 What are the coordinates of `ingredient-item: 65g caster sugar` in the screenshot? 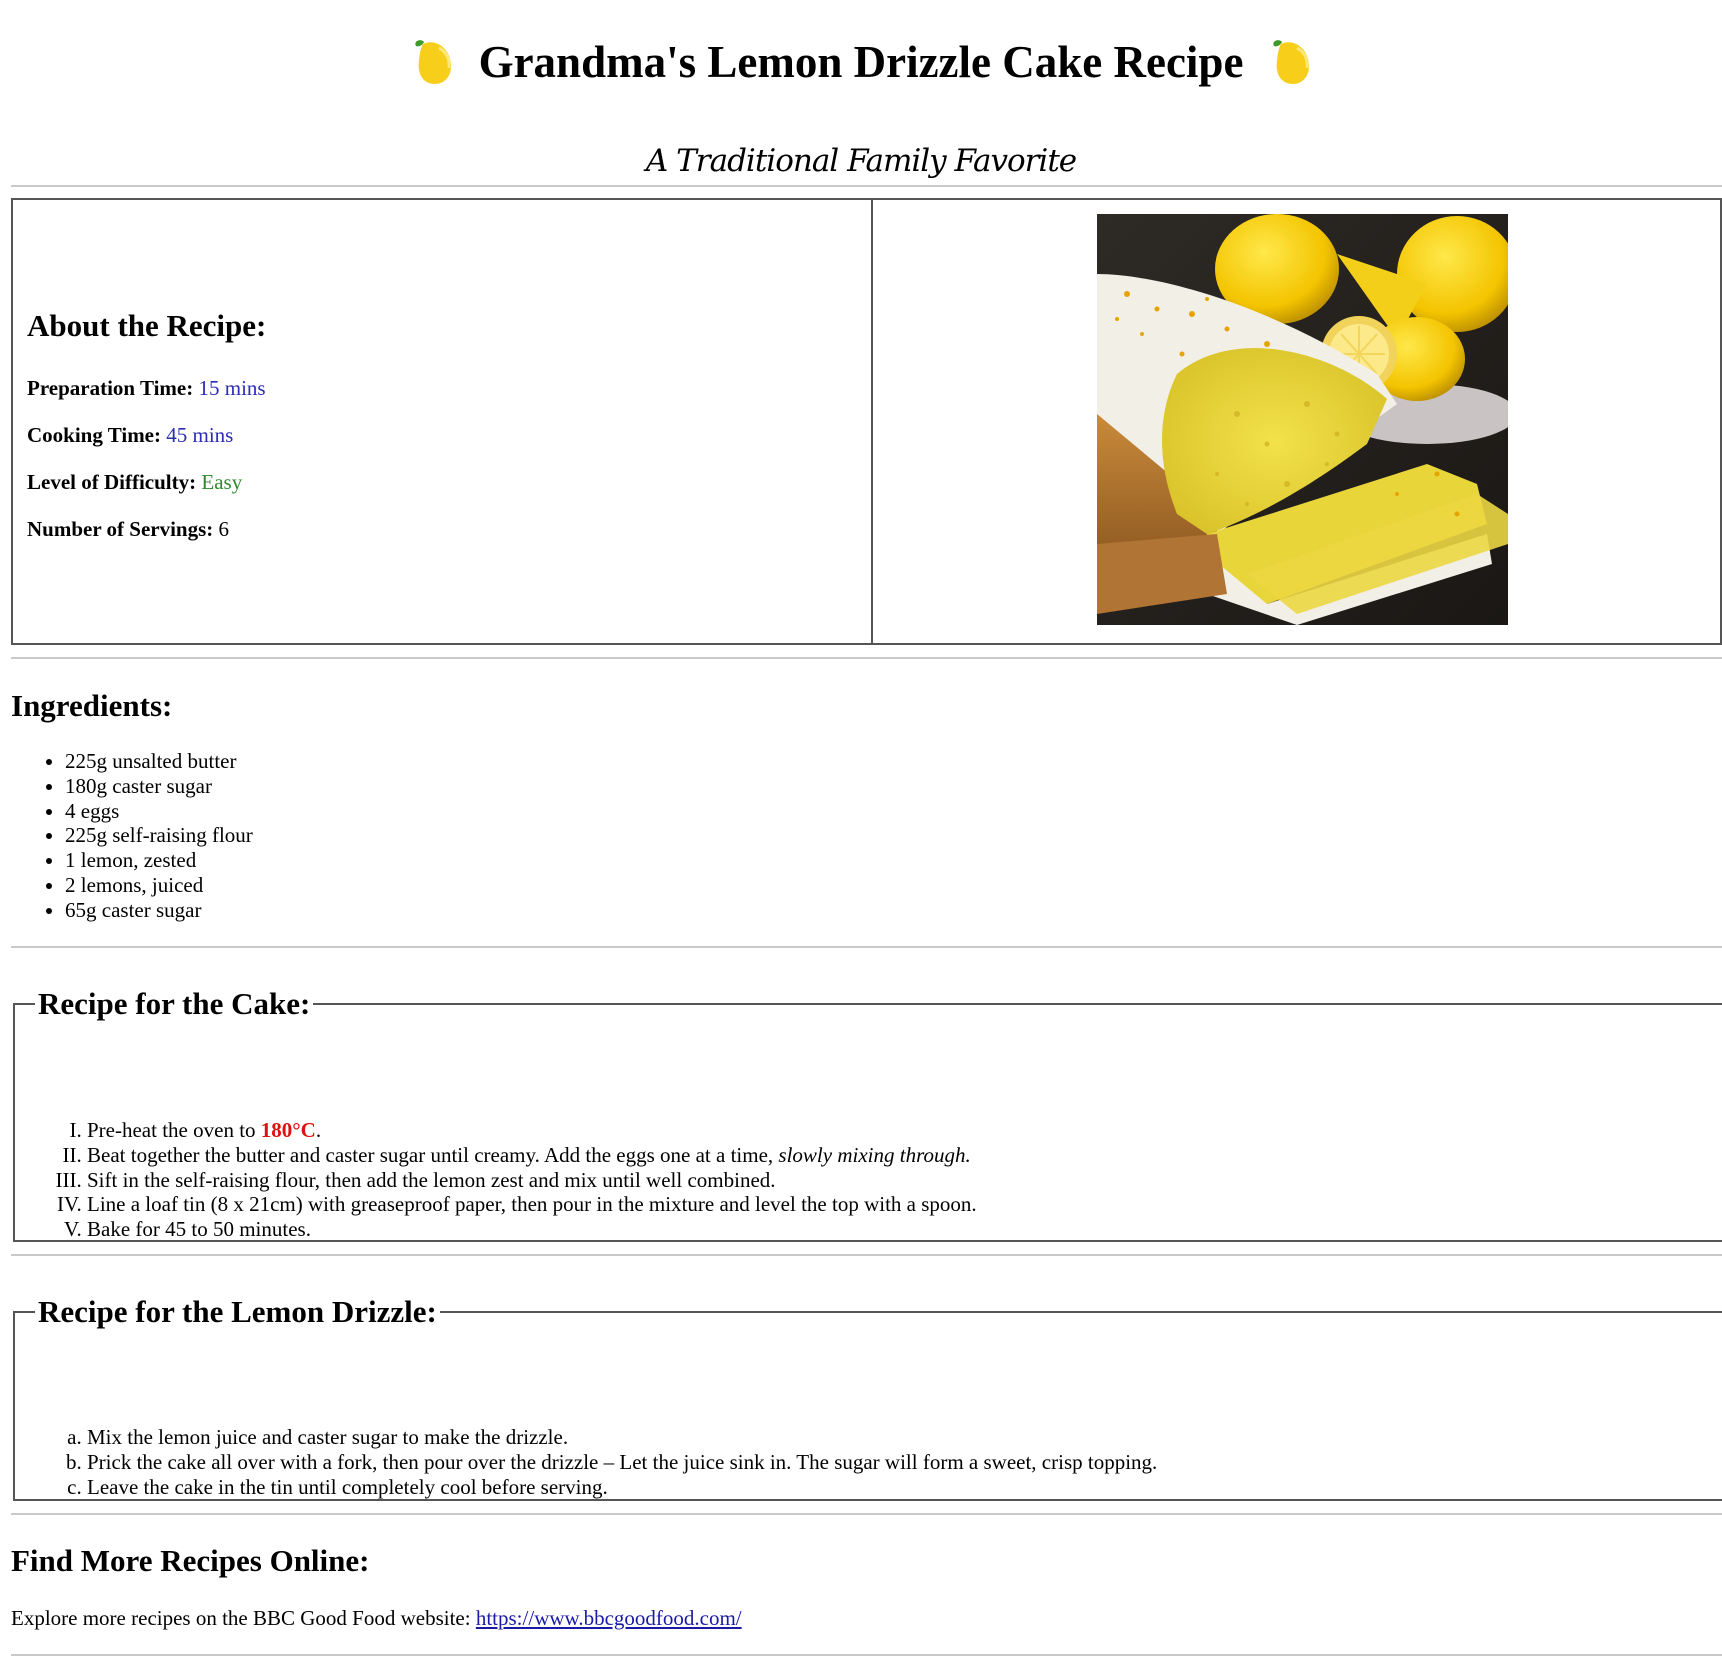 It's located at (159, 910).